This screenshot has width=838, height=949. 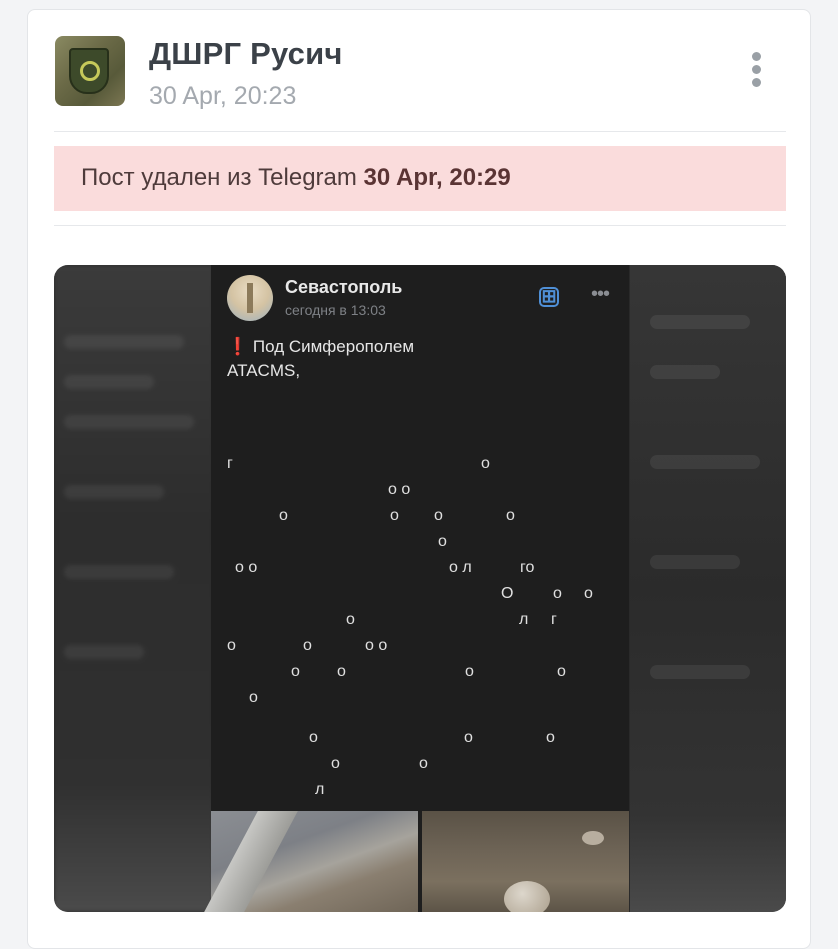 What do you see at coordinates (311, 861) in the screenshot?
I see `attached-photo-curb` at bounding box center [311, 861].